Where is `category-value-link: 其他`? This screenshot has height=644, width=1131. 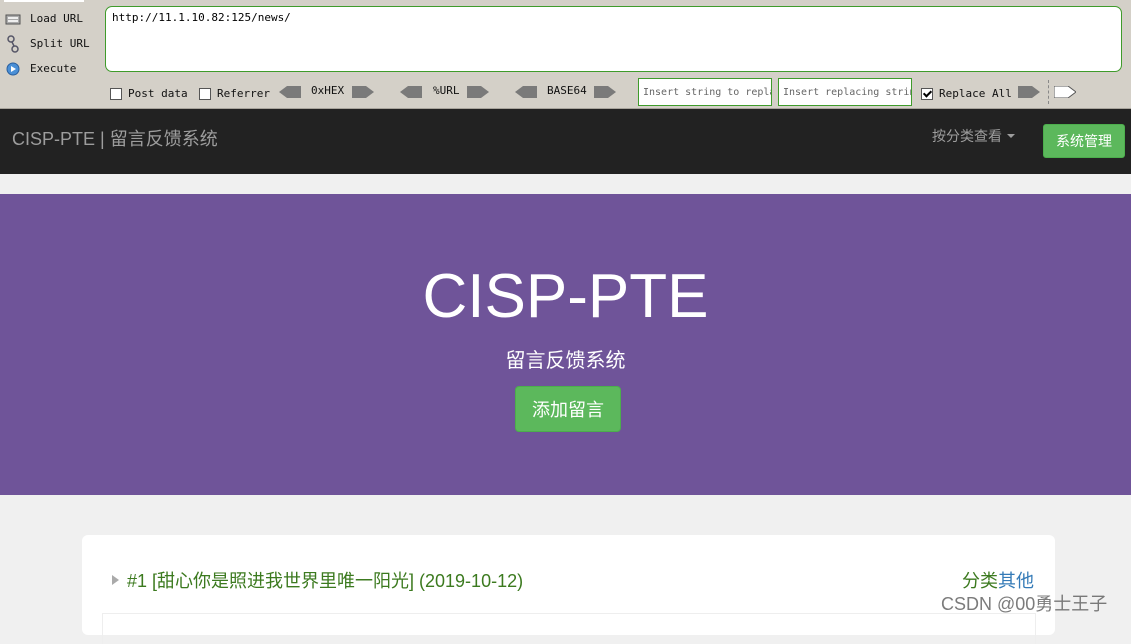 category-value-link: 其他 is located at coordinates (1016, 581).